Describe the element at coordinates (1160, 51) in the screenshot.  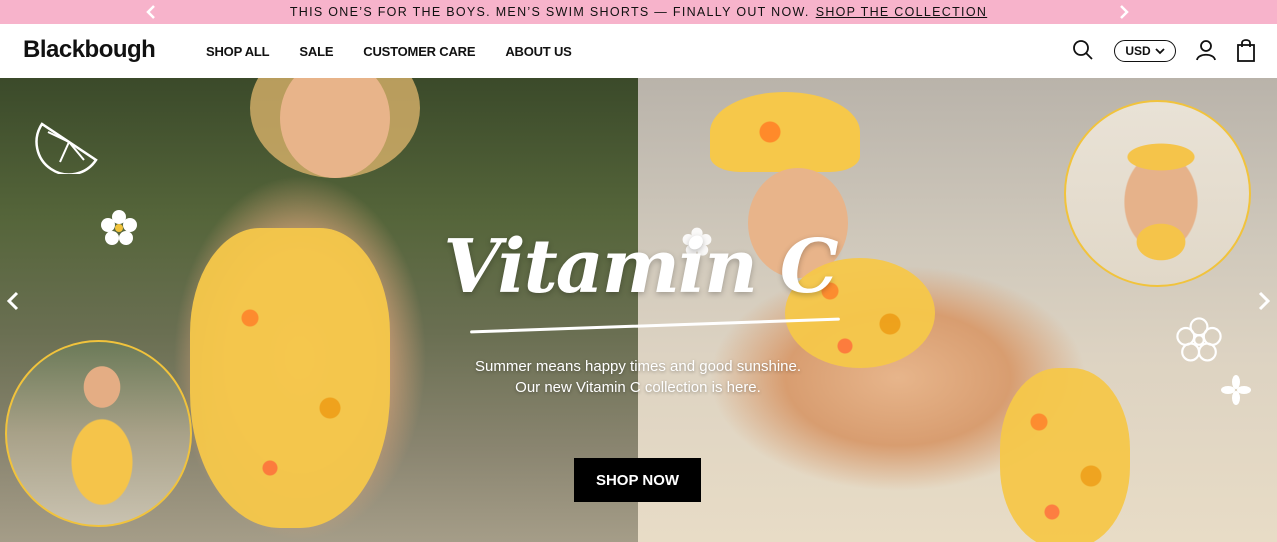
I see `chevron-down-icon` at that location.